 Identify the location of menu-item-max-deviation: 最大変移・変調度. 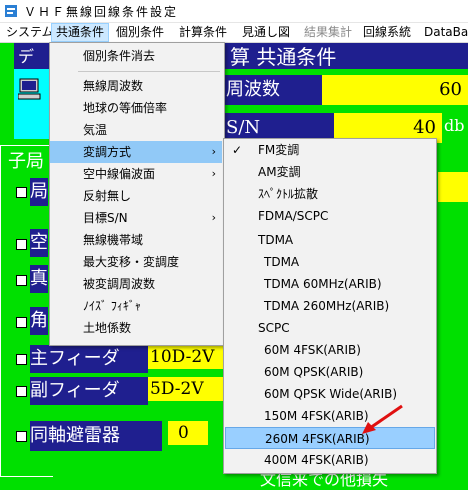
(137, 262).